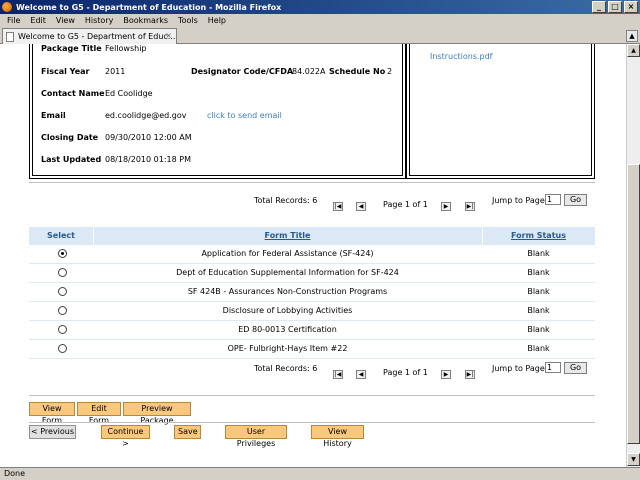  What do you see at coordinates (187, 432) in the screenshot?
I see `save-button: Save` at bounding box center [187, 432].